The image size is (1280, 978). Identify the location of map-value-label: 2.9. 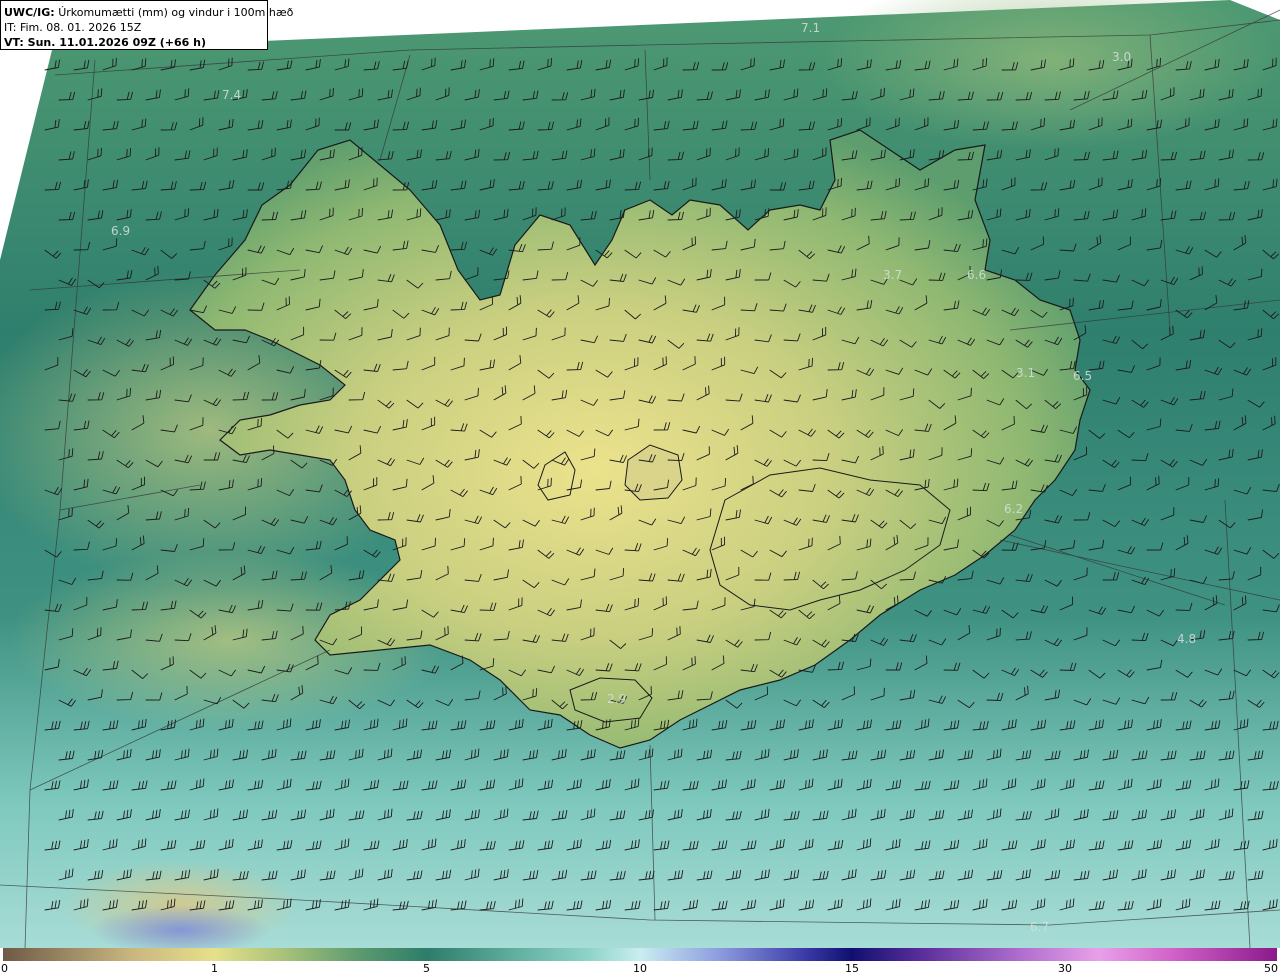
(617, 699).